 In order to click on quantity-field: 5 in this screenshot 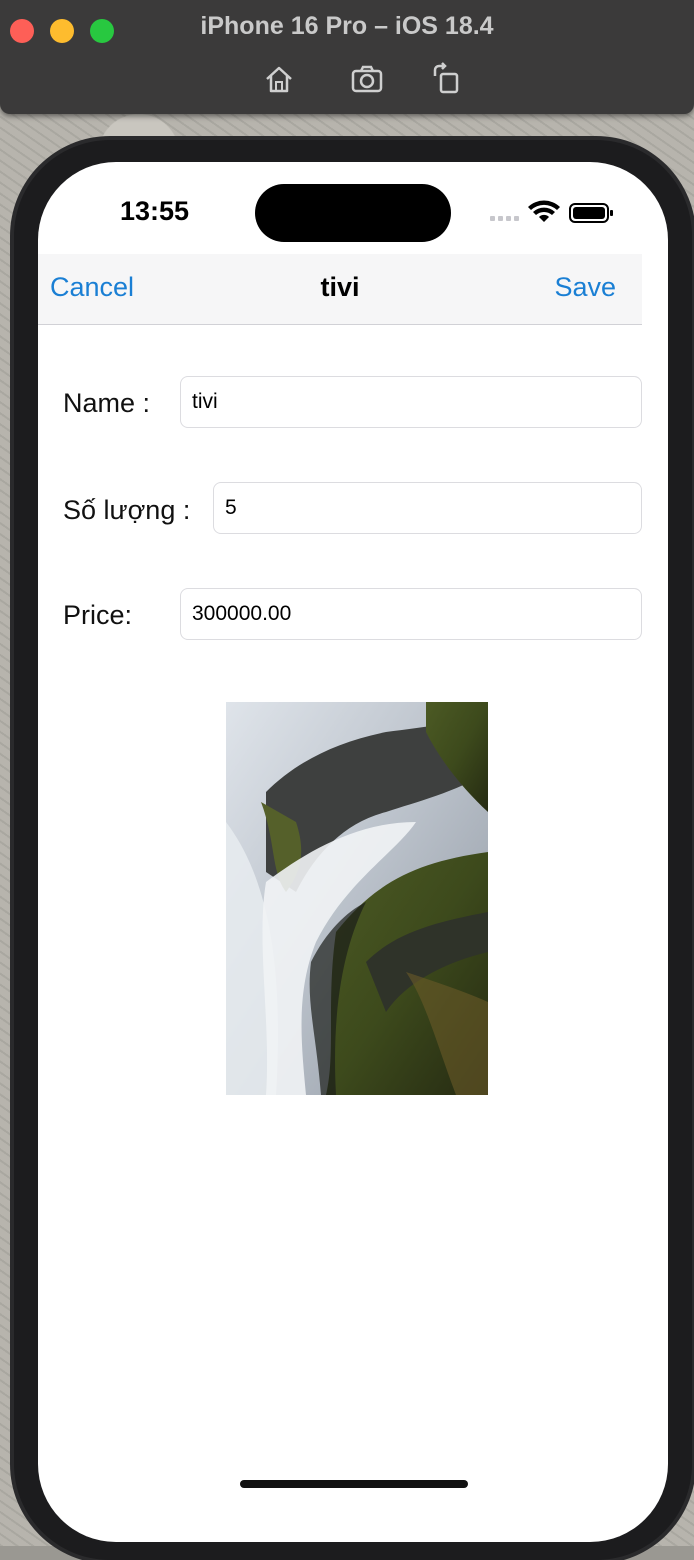, I will do `click(427, 508)`.